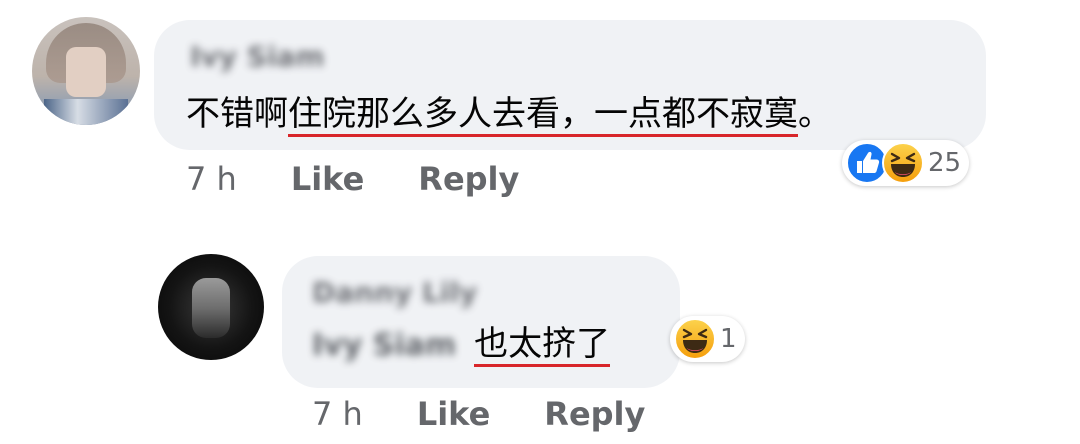  What do you see at coordinates (384, 345) in the screenshot?
I see `mention-tag: Ivy Siam` at bounding box center [384, 345].